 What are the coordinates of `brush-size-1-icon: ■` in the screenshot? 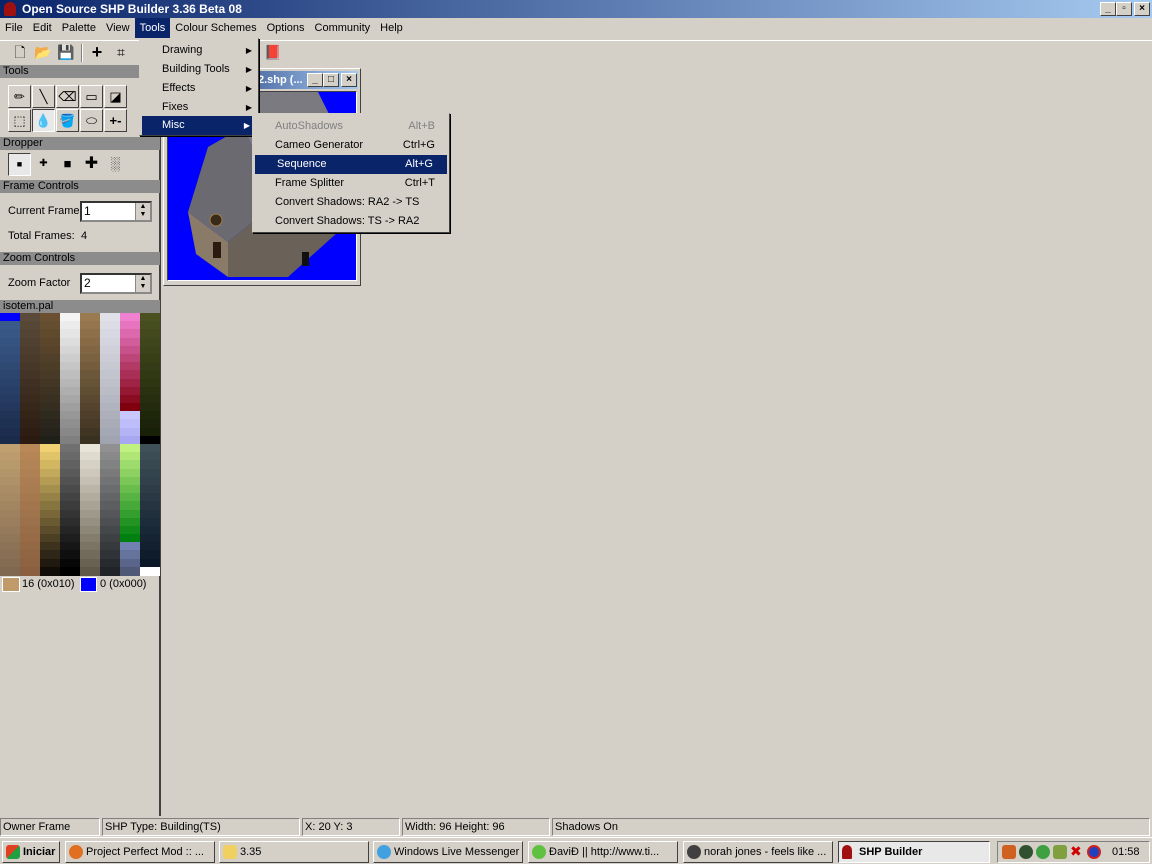 It's located at (19, 164).